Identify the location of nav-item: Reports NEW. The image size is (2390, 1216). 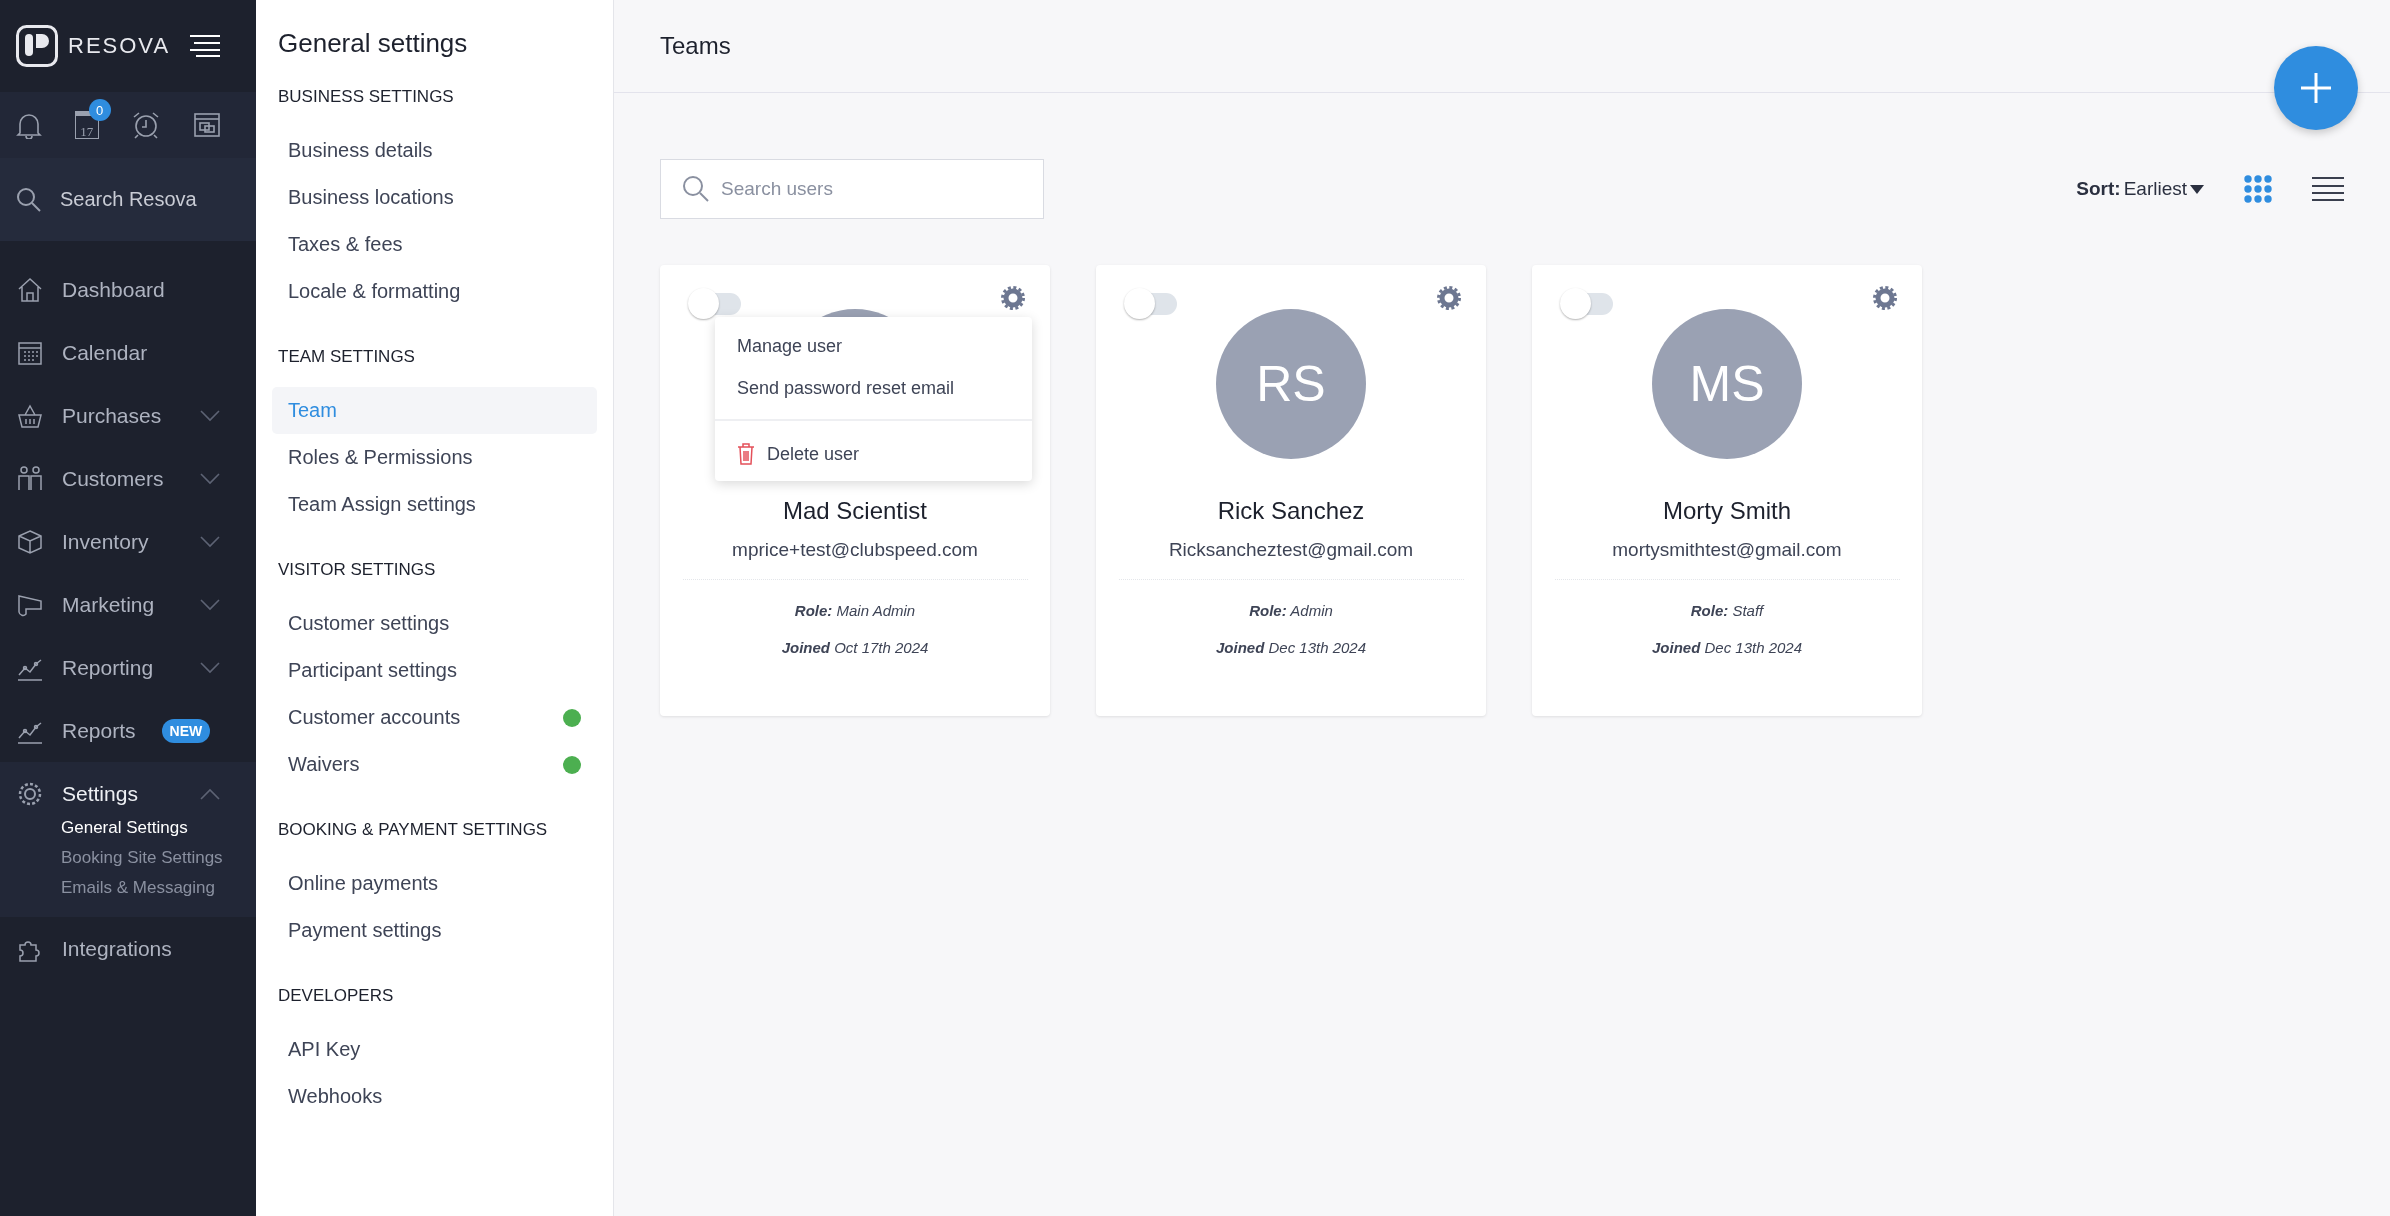
(128, 730).